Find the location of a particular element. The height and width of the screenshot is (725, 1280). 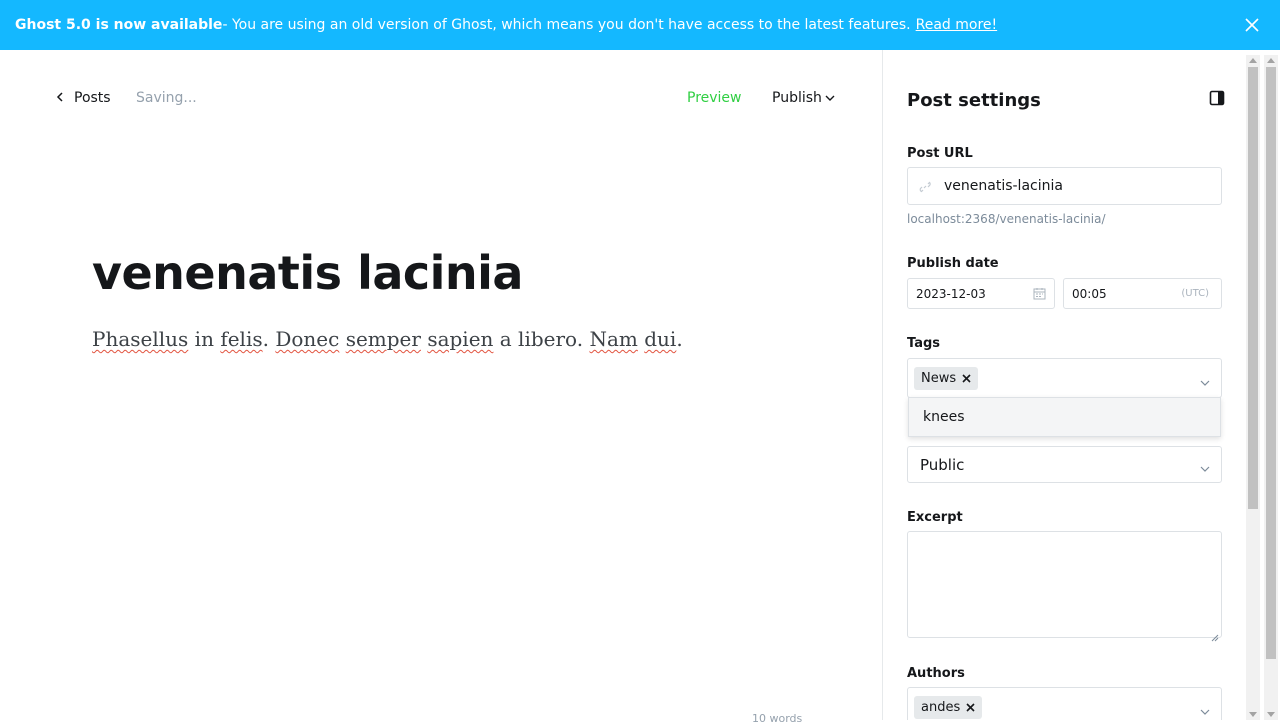

back-to-posts-link: Posts is located at coordinates (83, 98).